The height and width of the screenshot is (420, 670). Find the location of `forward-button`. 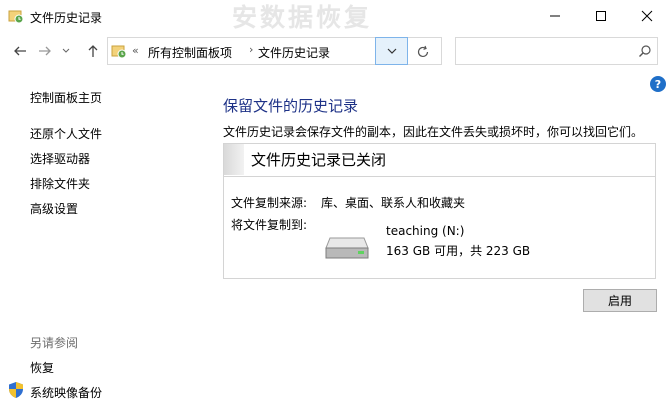

forward-button is located at coordinates (45, 51).